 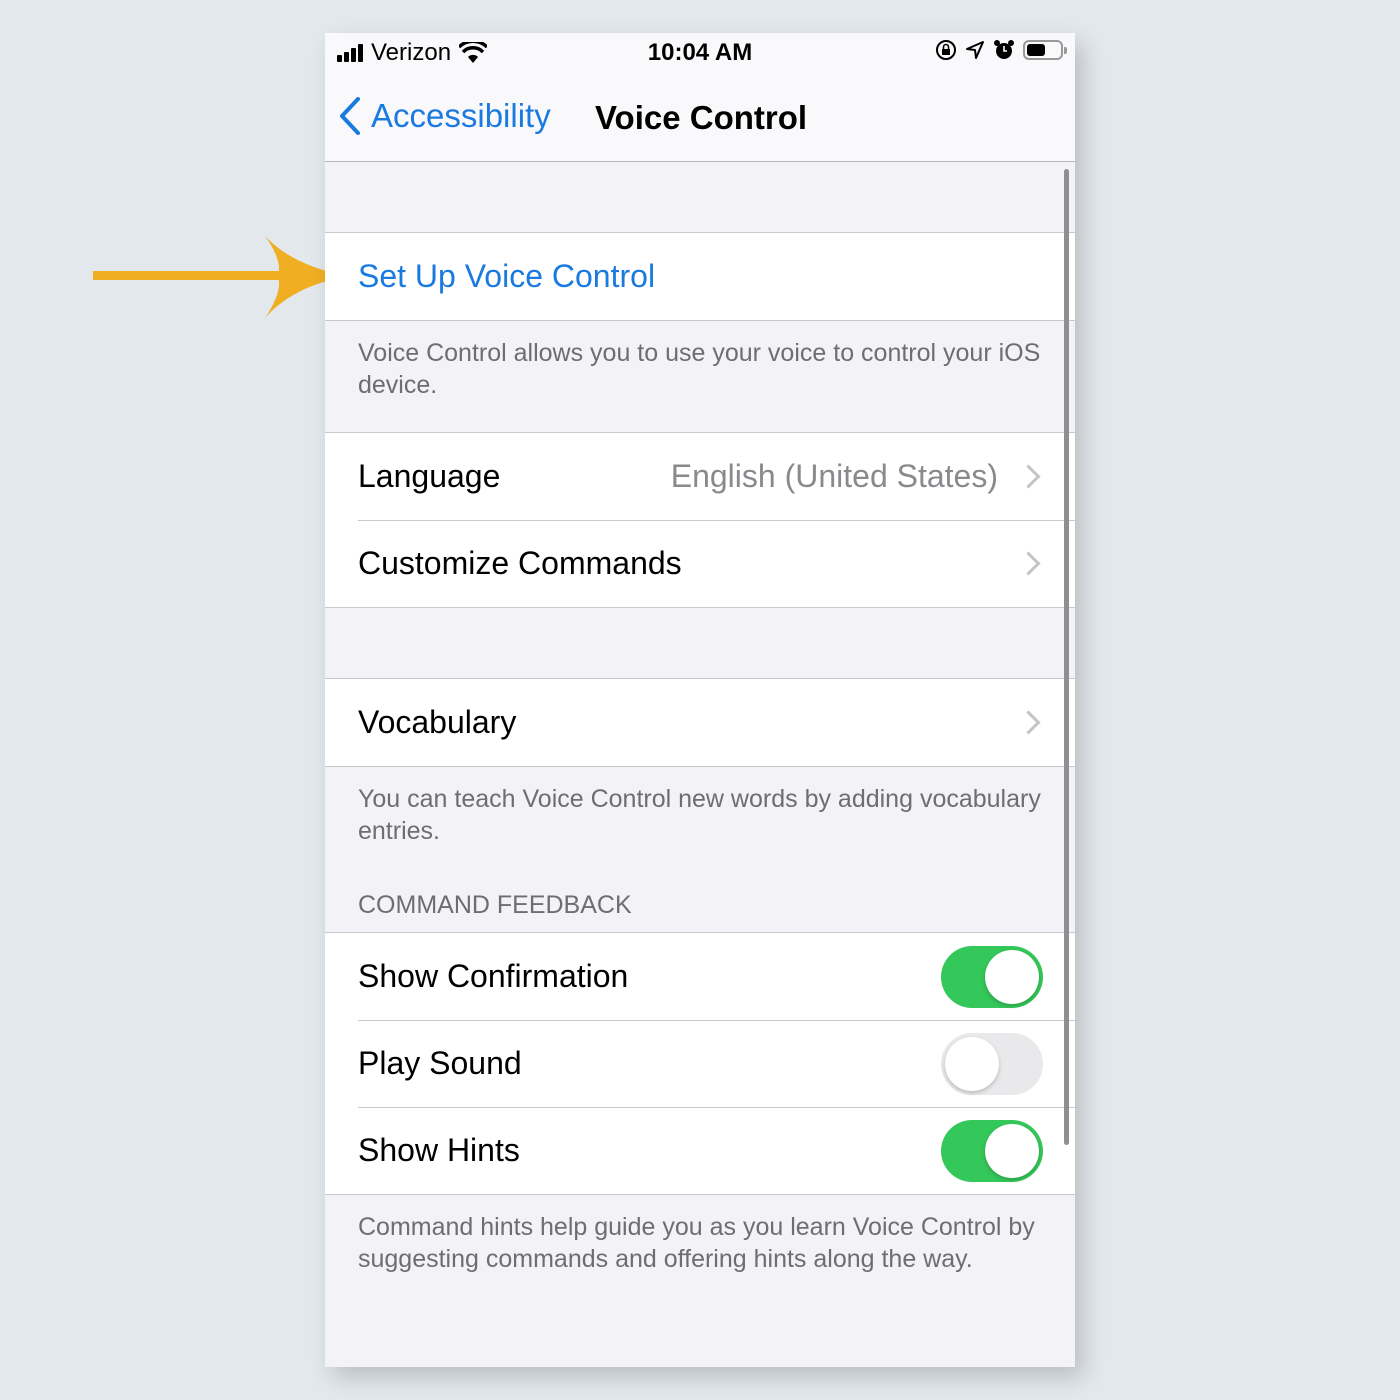 I want to click on play-sound-label: Play Sound, so click(x=440, y=1063).